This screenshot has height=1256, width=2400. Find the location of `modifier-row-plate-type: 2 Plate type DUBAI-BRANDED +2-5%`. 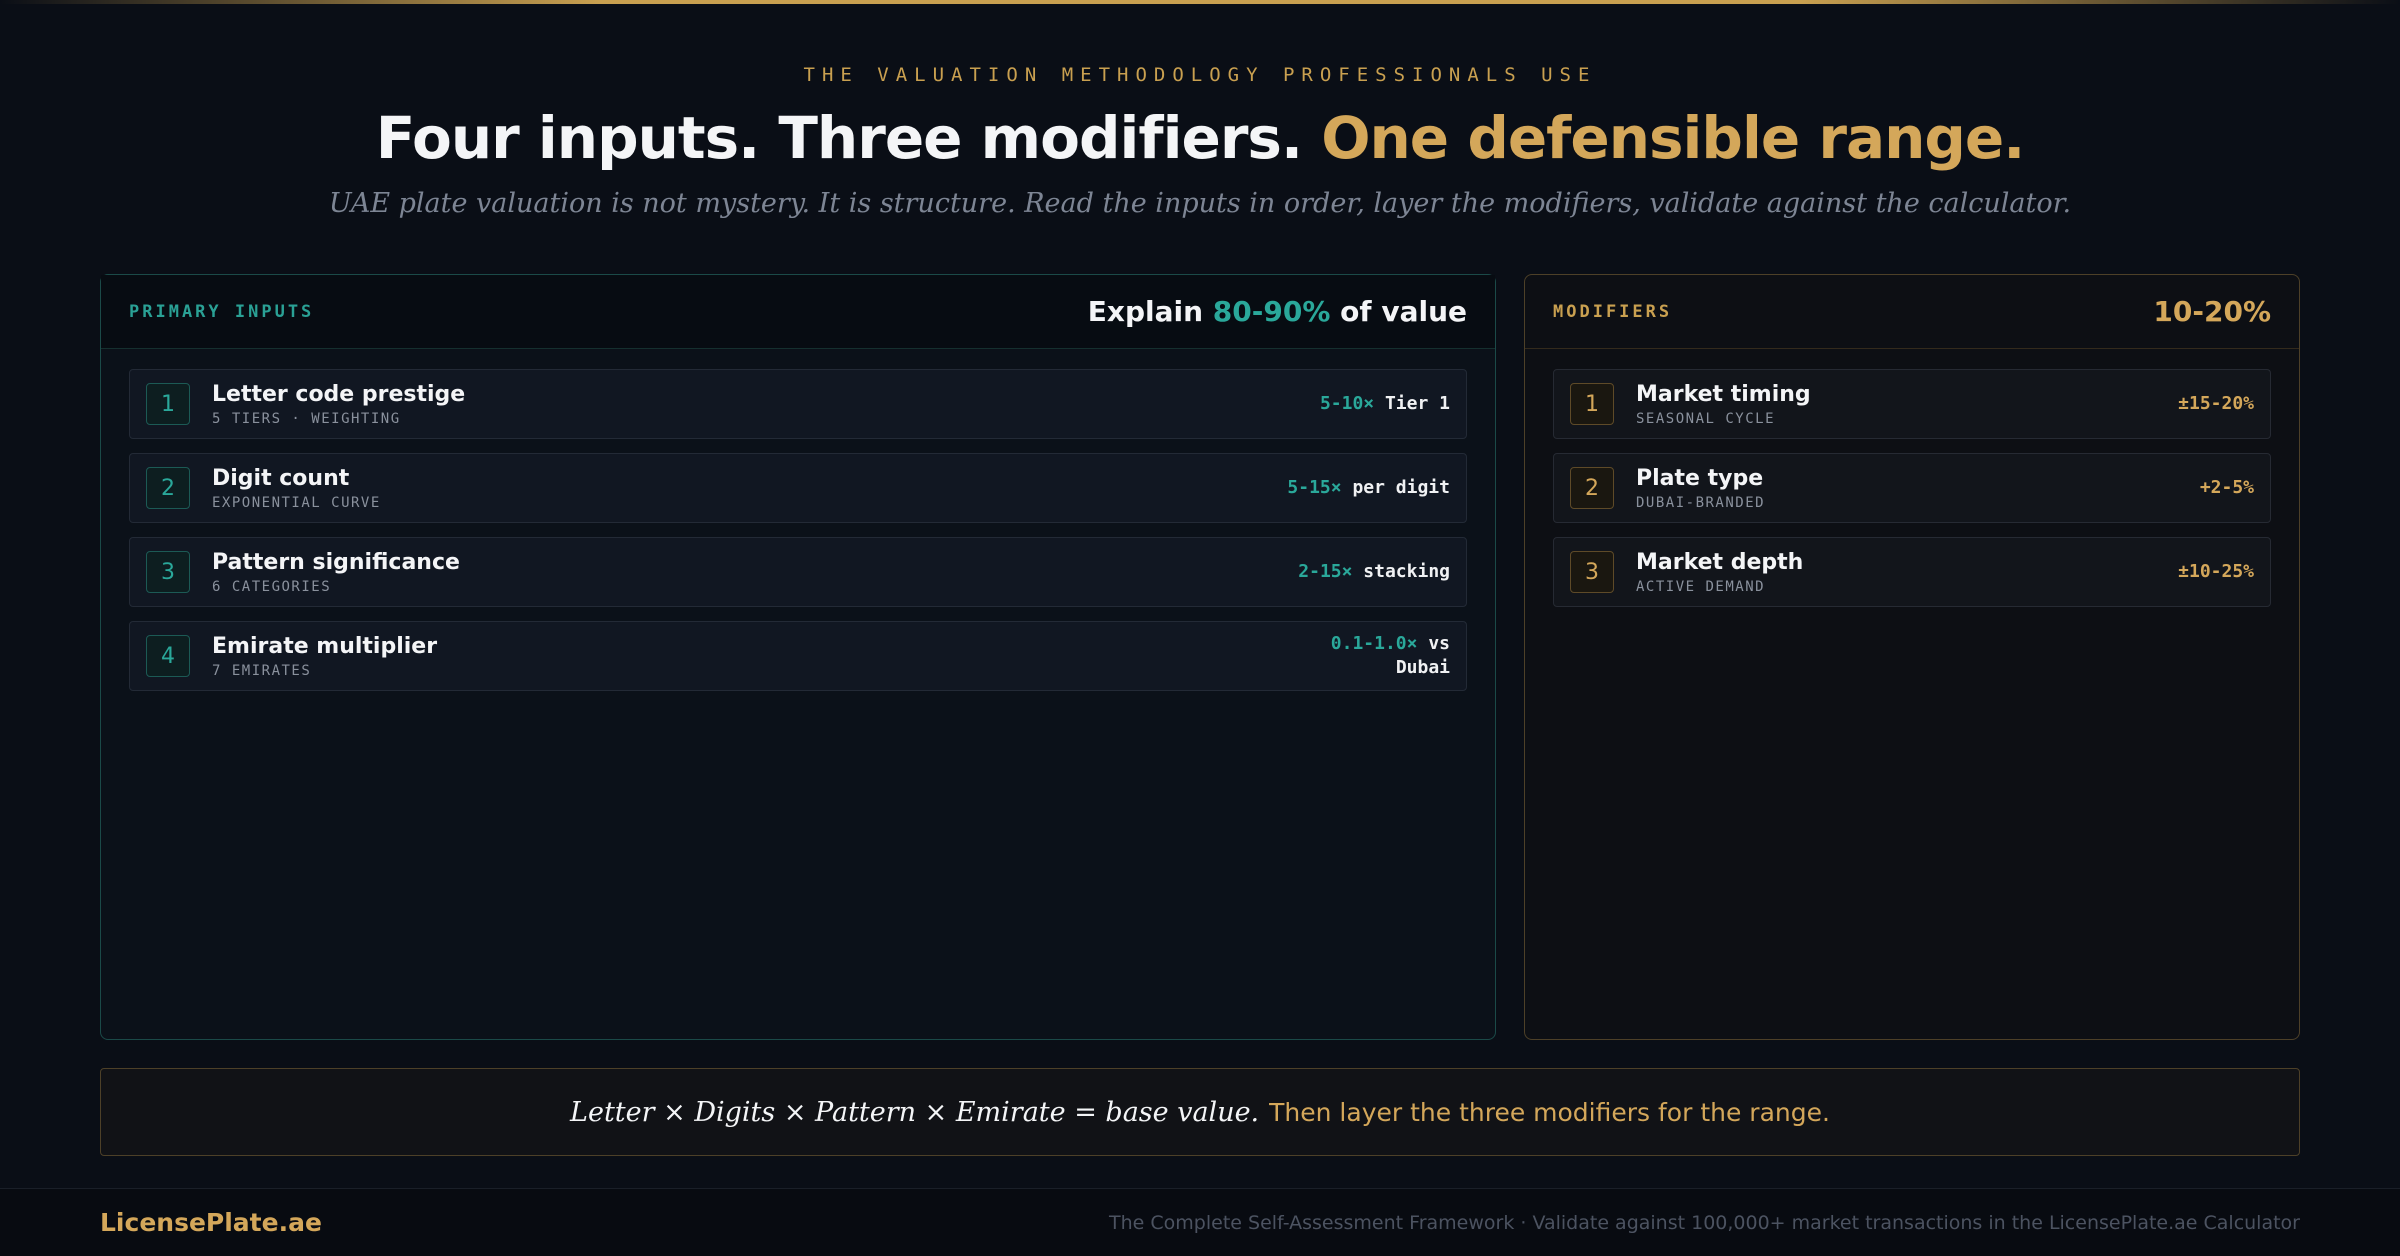

modifier-row-plate-type: 2 Plate type DUBAI-BRANDED +2-5% is located at coordinates (1912, 488).